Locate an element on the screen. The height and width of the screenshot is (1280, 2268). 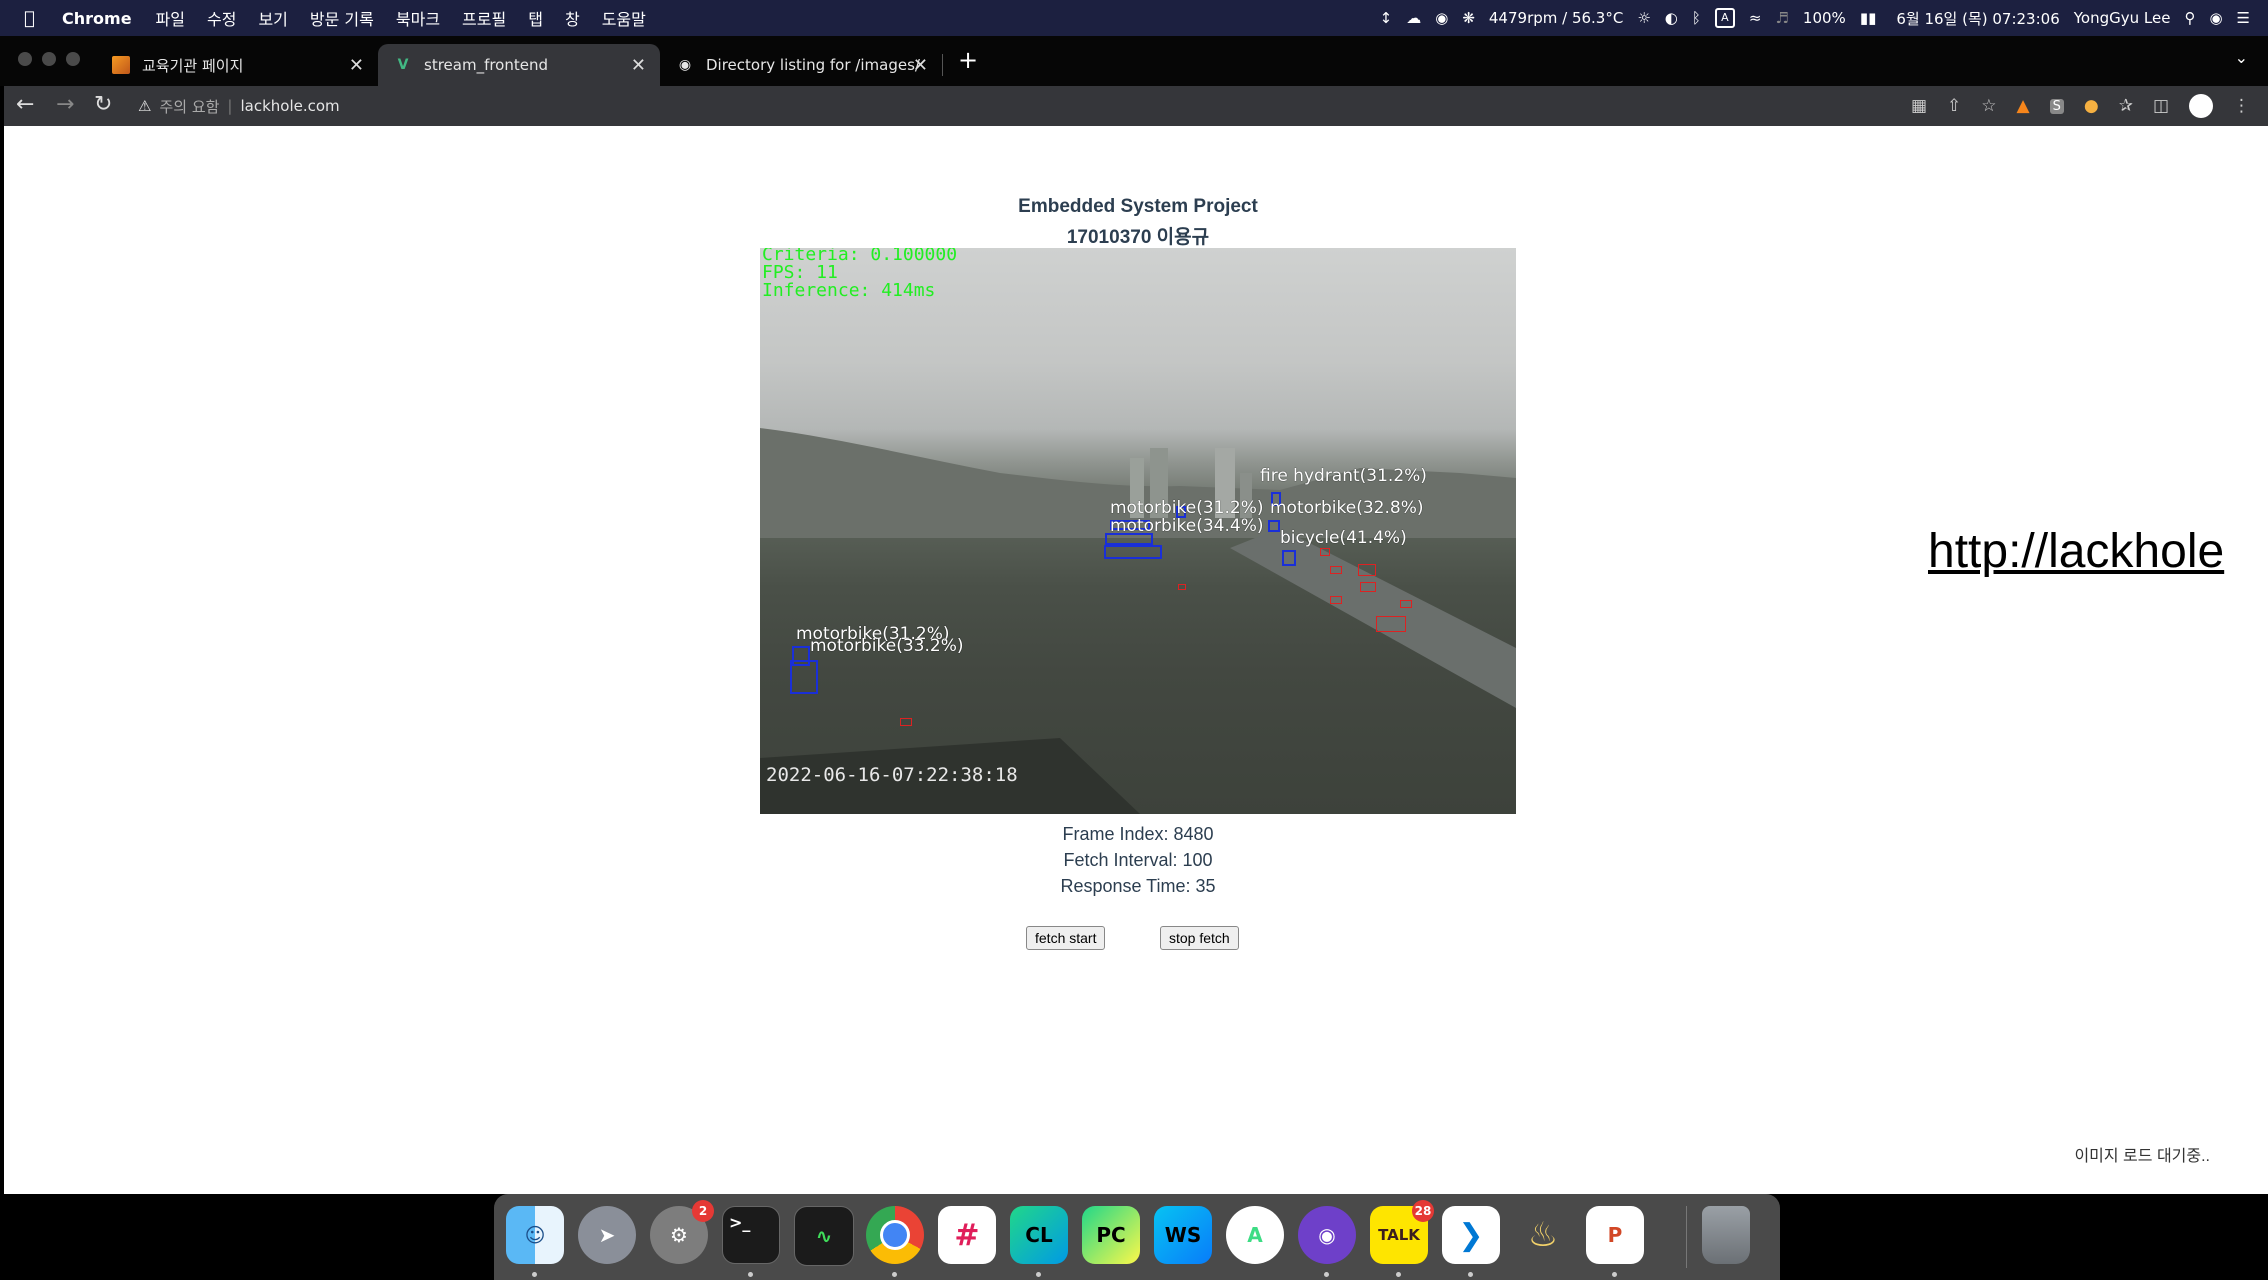
battery-icon: ▮▮ is located at coordinates (1868, 18).